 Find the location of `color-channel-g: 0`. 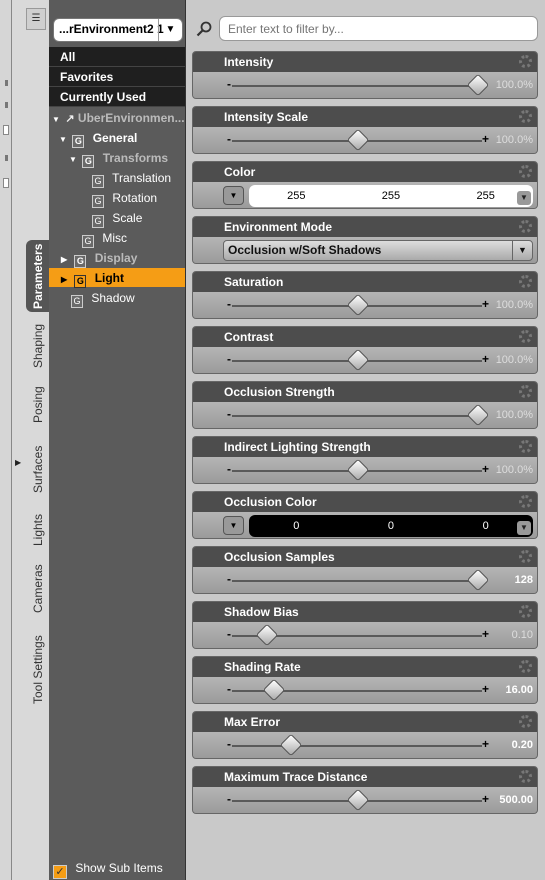

color-channel-g: 0 is located at coordinates (391, 526).